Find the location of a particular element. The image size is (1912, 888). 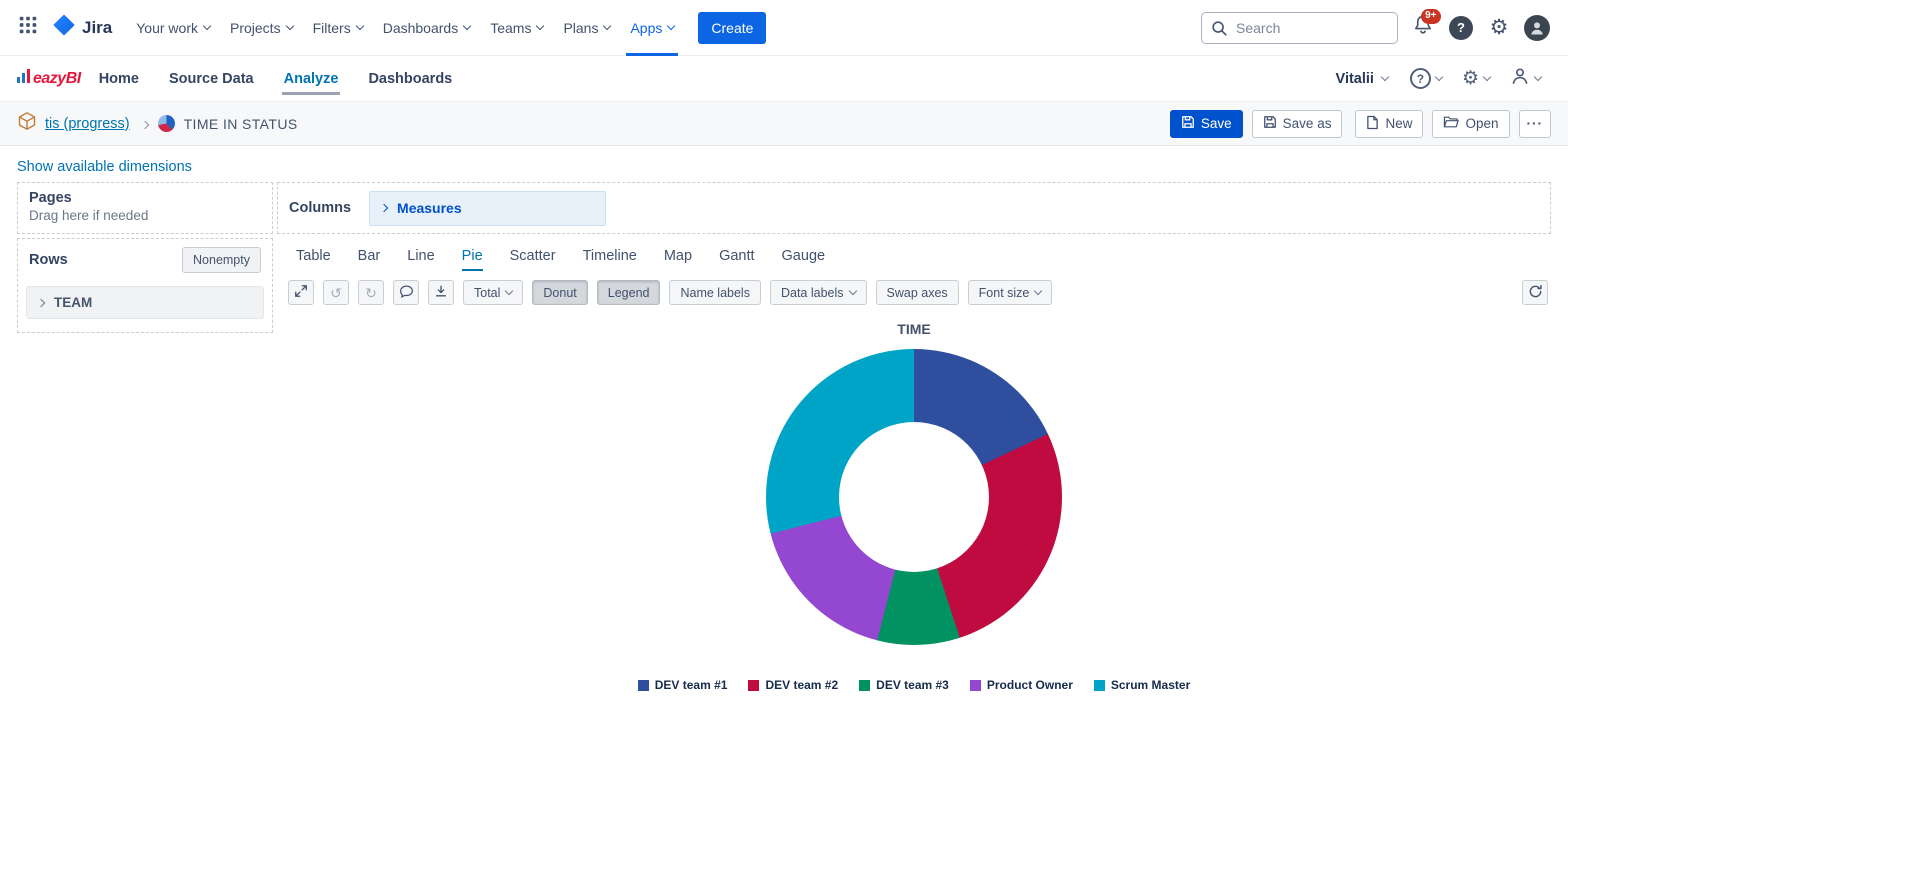

tab-gauge: Gauge is located at coordinates (804, 259).